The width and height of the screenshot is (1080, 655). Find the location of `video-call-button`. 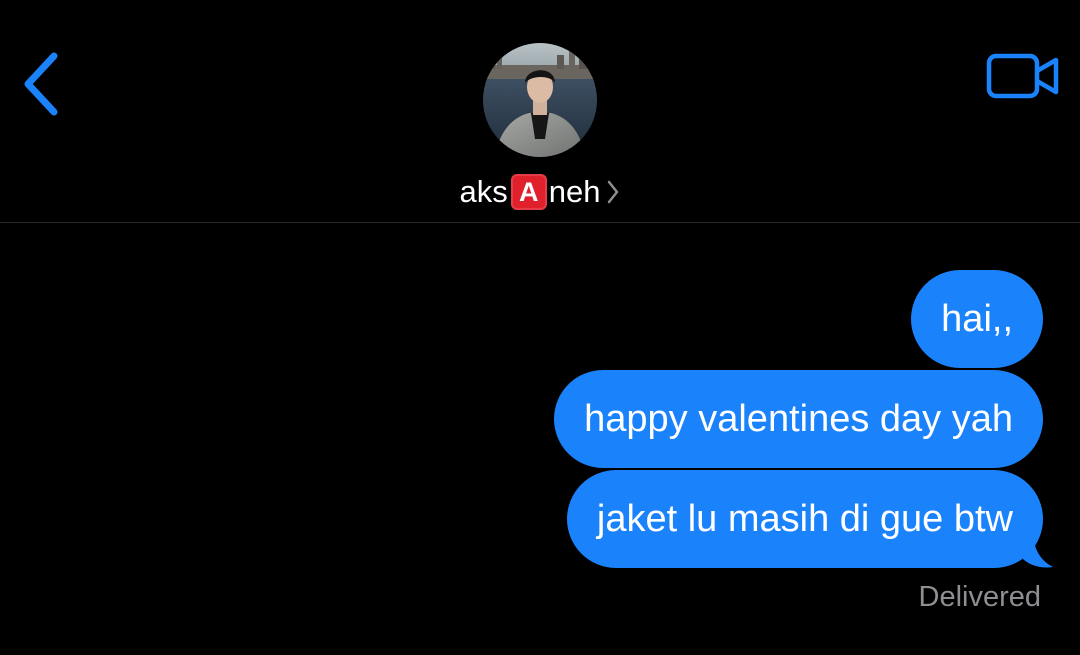

video-call-button is located at coordinates (1023, 76).